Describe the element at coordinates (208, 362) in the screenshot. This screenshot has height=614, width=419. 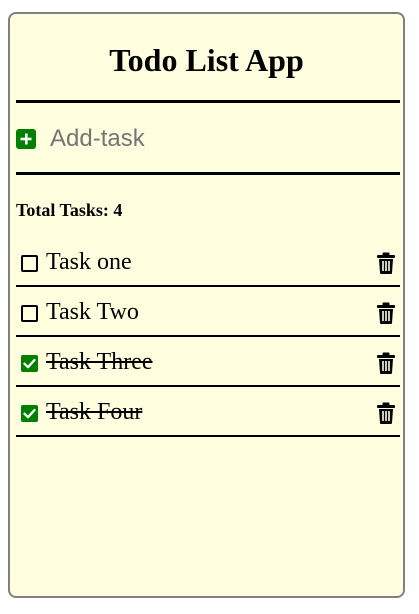
I see `task-item: Task Three` at that location.